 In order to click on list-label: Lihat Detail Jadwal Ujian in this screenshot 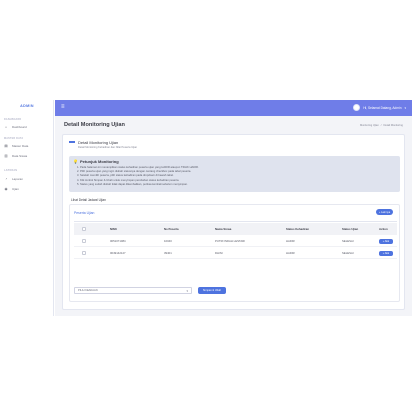, I will do `click(88, 200)`.